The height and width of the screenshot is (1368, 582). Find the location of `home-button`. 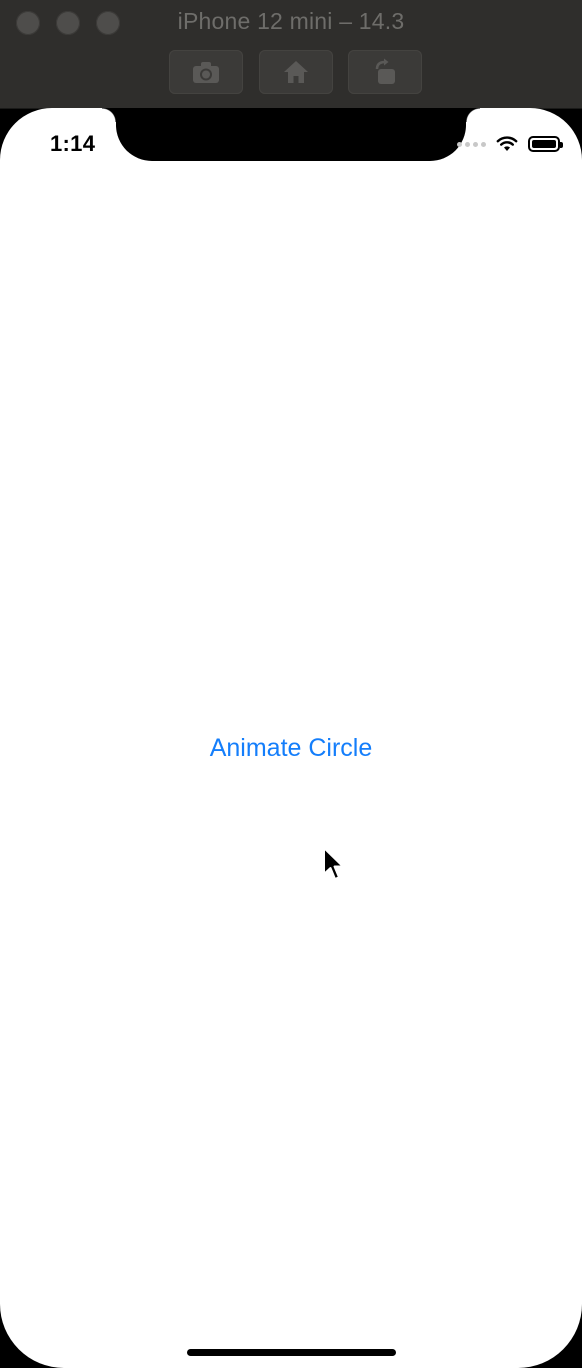

home-button is located at coordinates (296, 72).